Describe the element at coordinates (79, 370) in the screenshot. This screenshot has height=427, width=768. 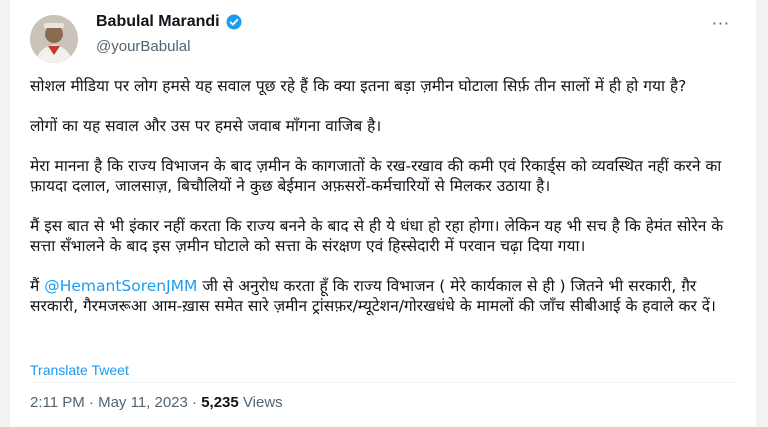
I see `translate-tweet-link: Translate Tweet` at that location.